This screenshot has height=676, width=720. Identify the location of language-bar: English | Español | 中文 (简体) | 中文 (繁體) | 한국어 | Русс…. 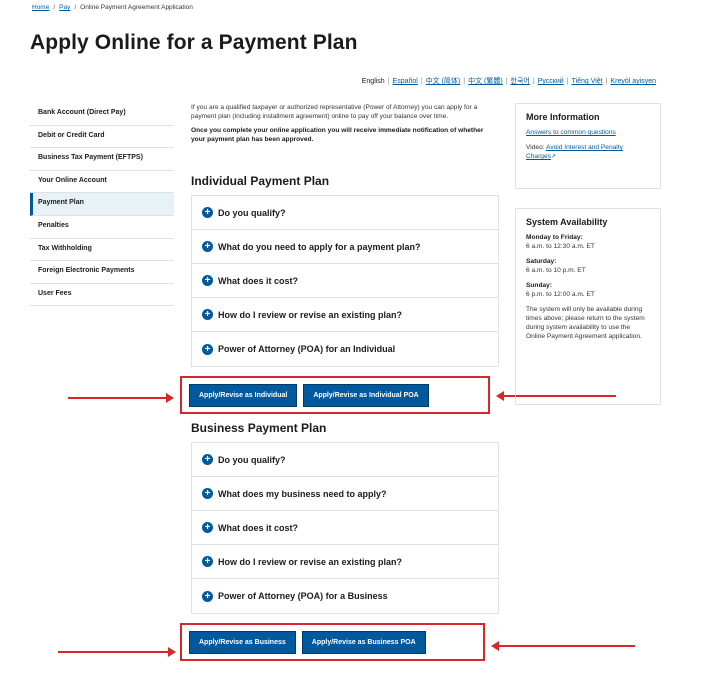
(508, 81).